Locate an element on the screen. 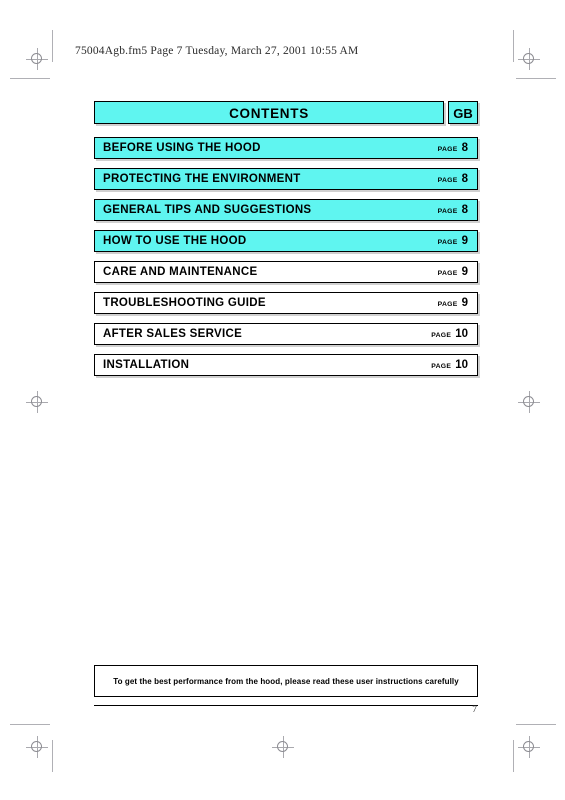 This screenshot has width=565, height=800. toc-entry-label: AFTER SALES SERVICE is located at coordinates (173, 334).